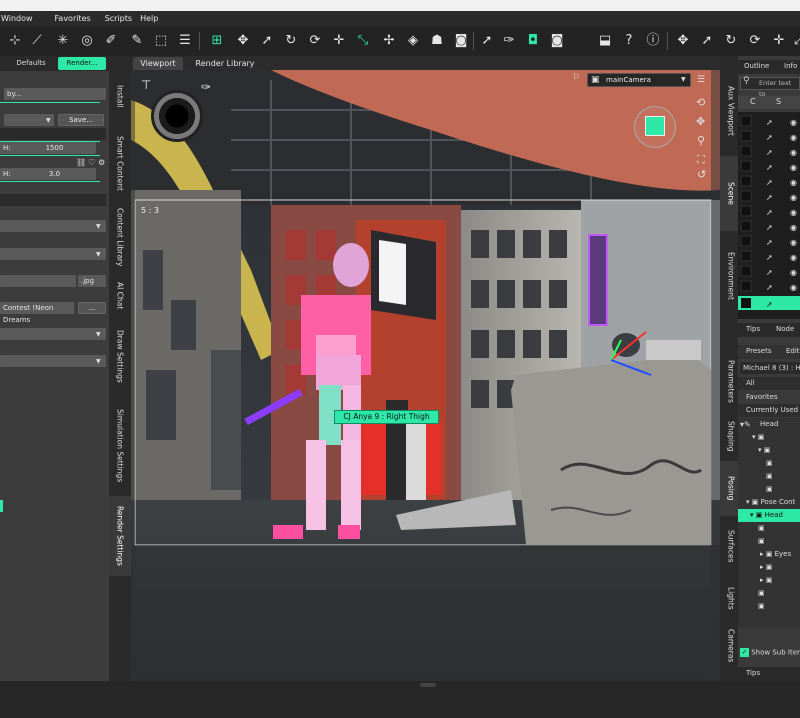  I want to click on tab-render-settings: Render Settings, so click(120, 536).